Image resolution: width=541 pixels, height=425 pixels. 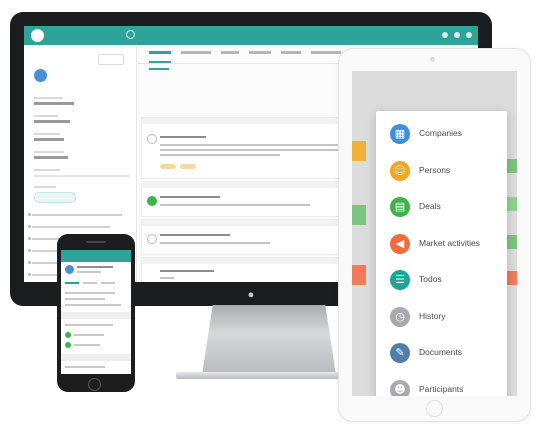 What do you see at coordinates (159, 69) in the screenshot?
I see `add-activity-link` at bounding box center [159, 69].